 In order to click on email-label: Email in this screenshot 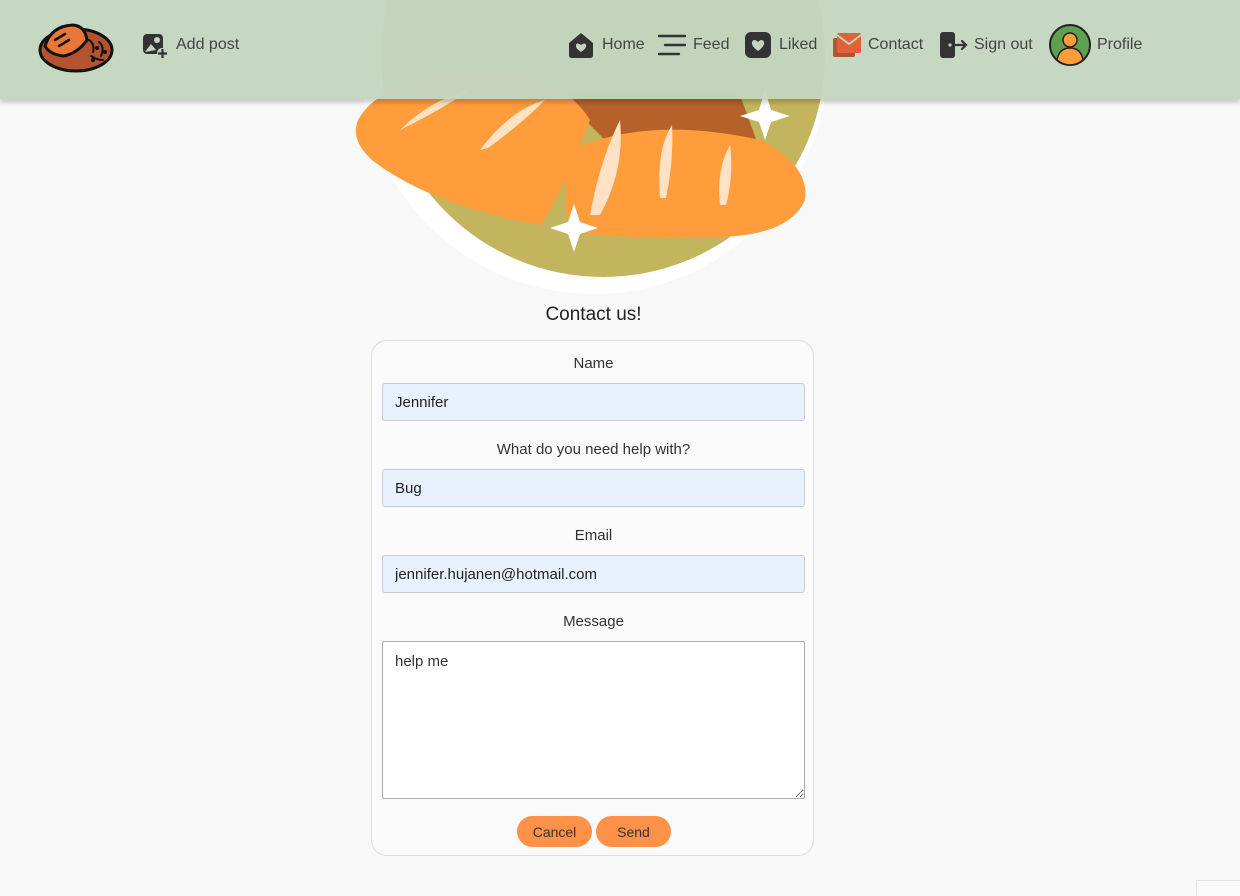, I will do `click(593, 535)`.